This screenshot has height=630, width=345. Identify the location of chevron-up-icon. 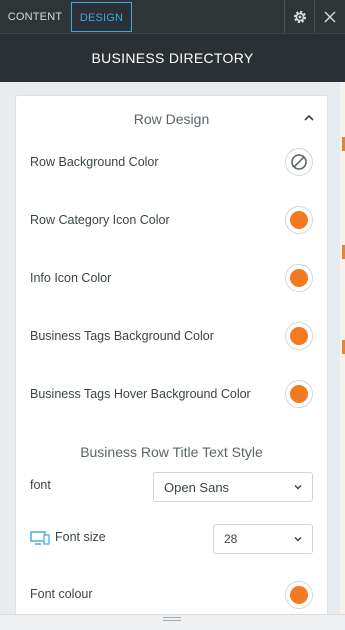
(309, 118).